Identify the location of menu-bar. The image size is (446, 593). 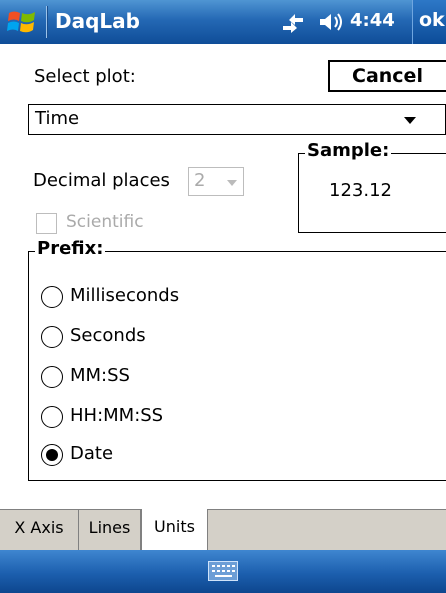
(223, 571).